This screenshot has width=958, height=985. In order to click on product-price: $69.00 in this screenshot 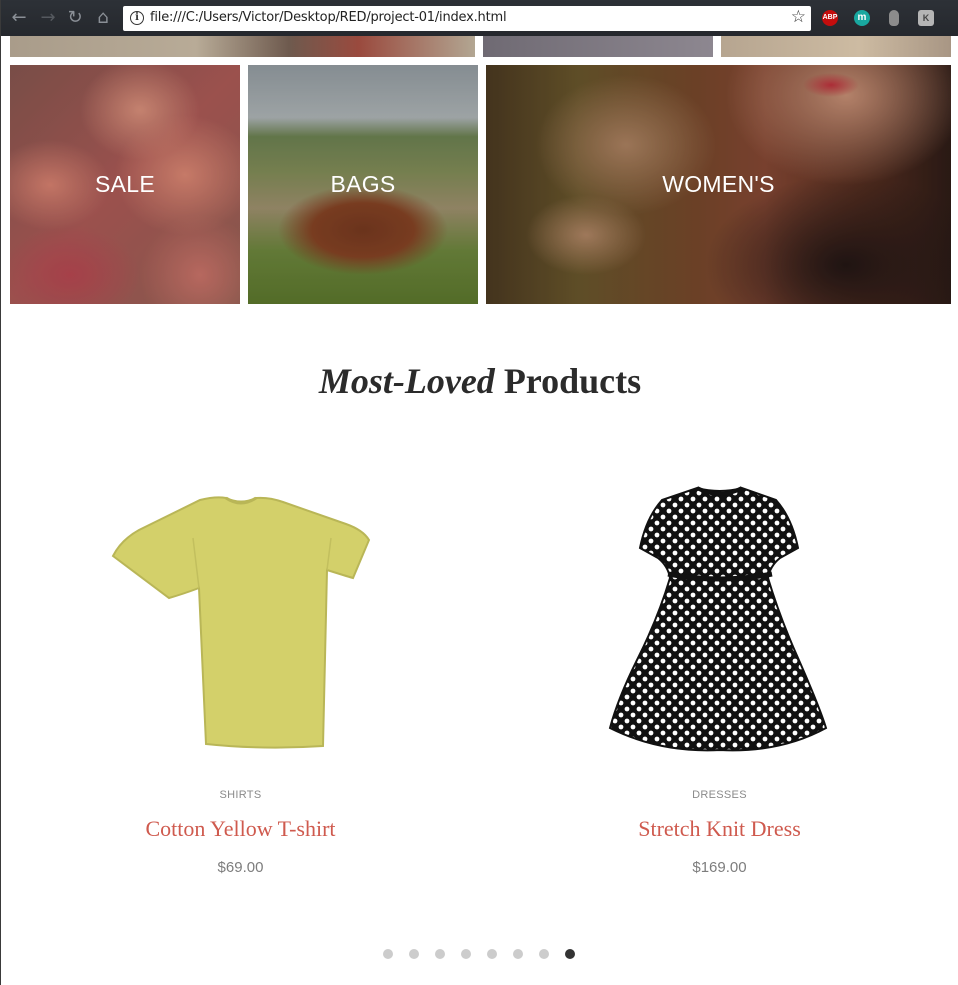, I will do `click(240, 867)`.